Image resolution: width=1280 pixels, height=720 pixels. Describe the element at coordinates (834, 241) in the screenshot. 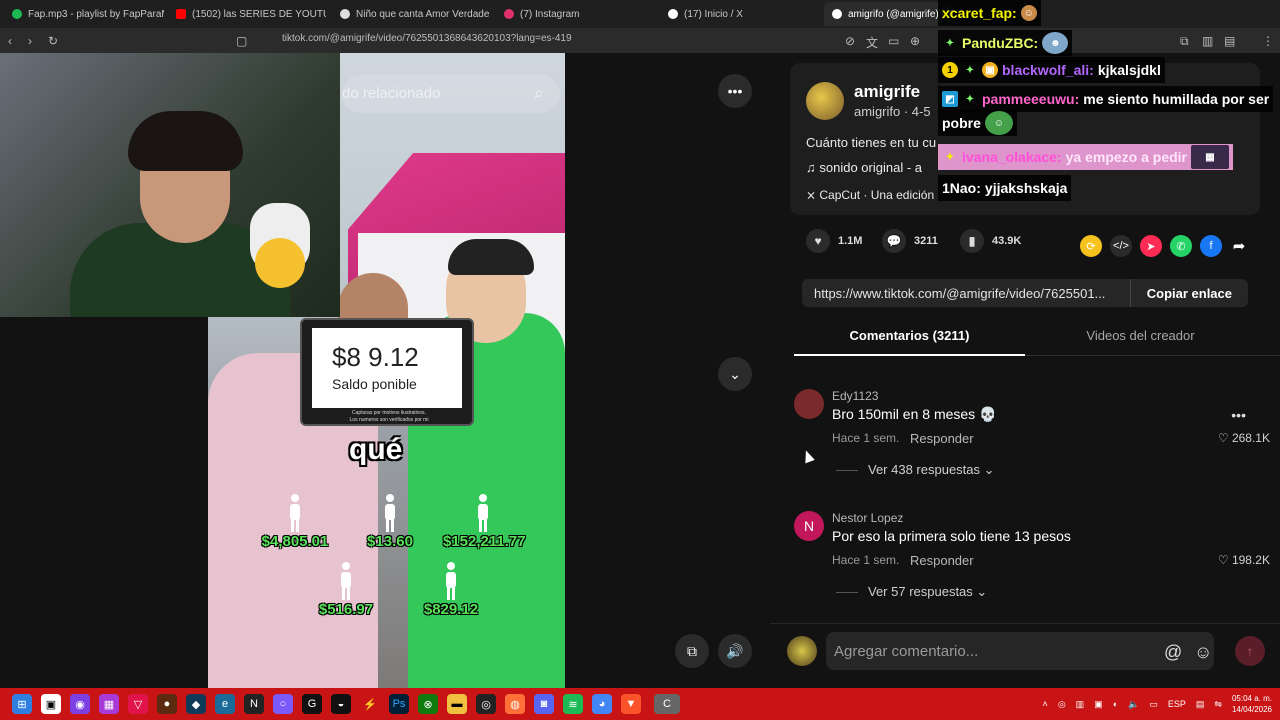

I see `like-button: ♥ 1.1M` at that location.